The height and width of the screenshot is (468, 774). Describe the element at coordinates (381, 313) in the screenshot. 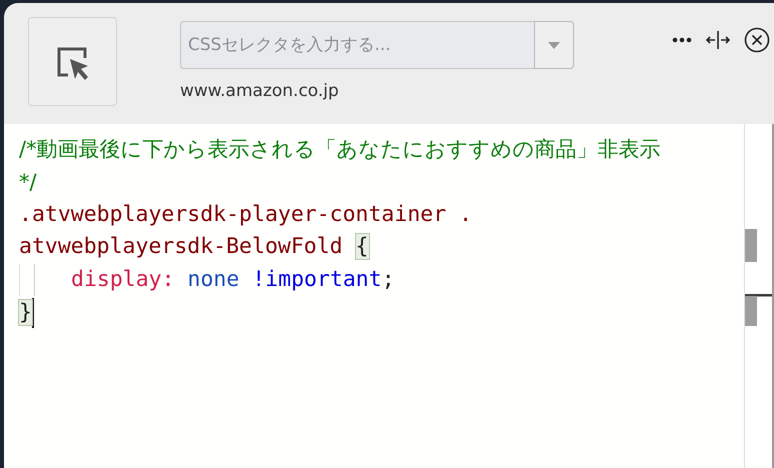

I see `code-line: }` at that location.